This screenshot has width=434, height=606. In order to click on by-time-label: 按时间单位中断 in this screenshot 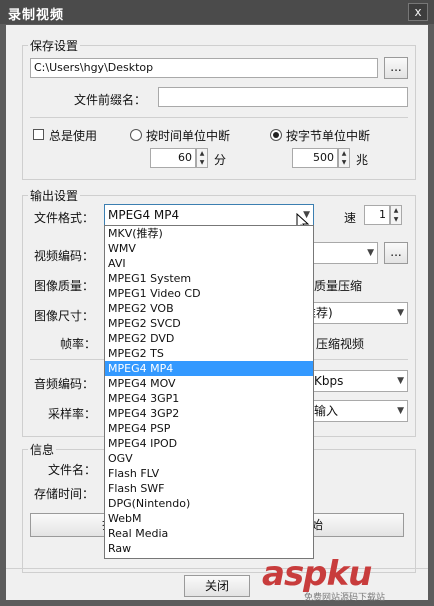, I will do `click(188, 136)`.